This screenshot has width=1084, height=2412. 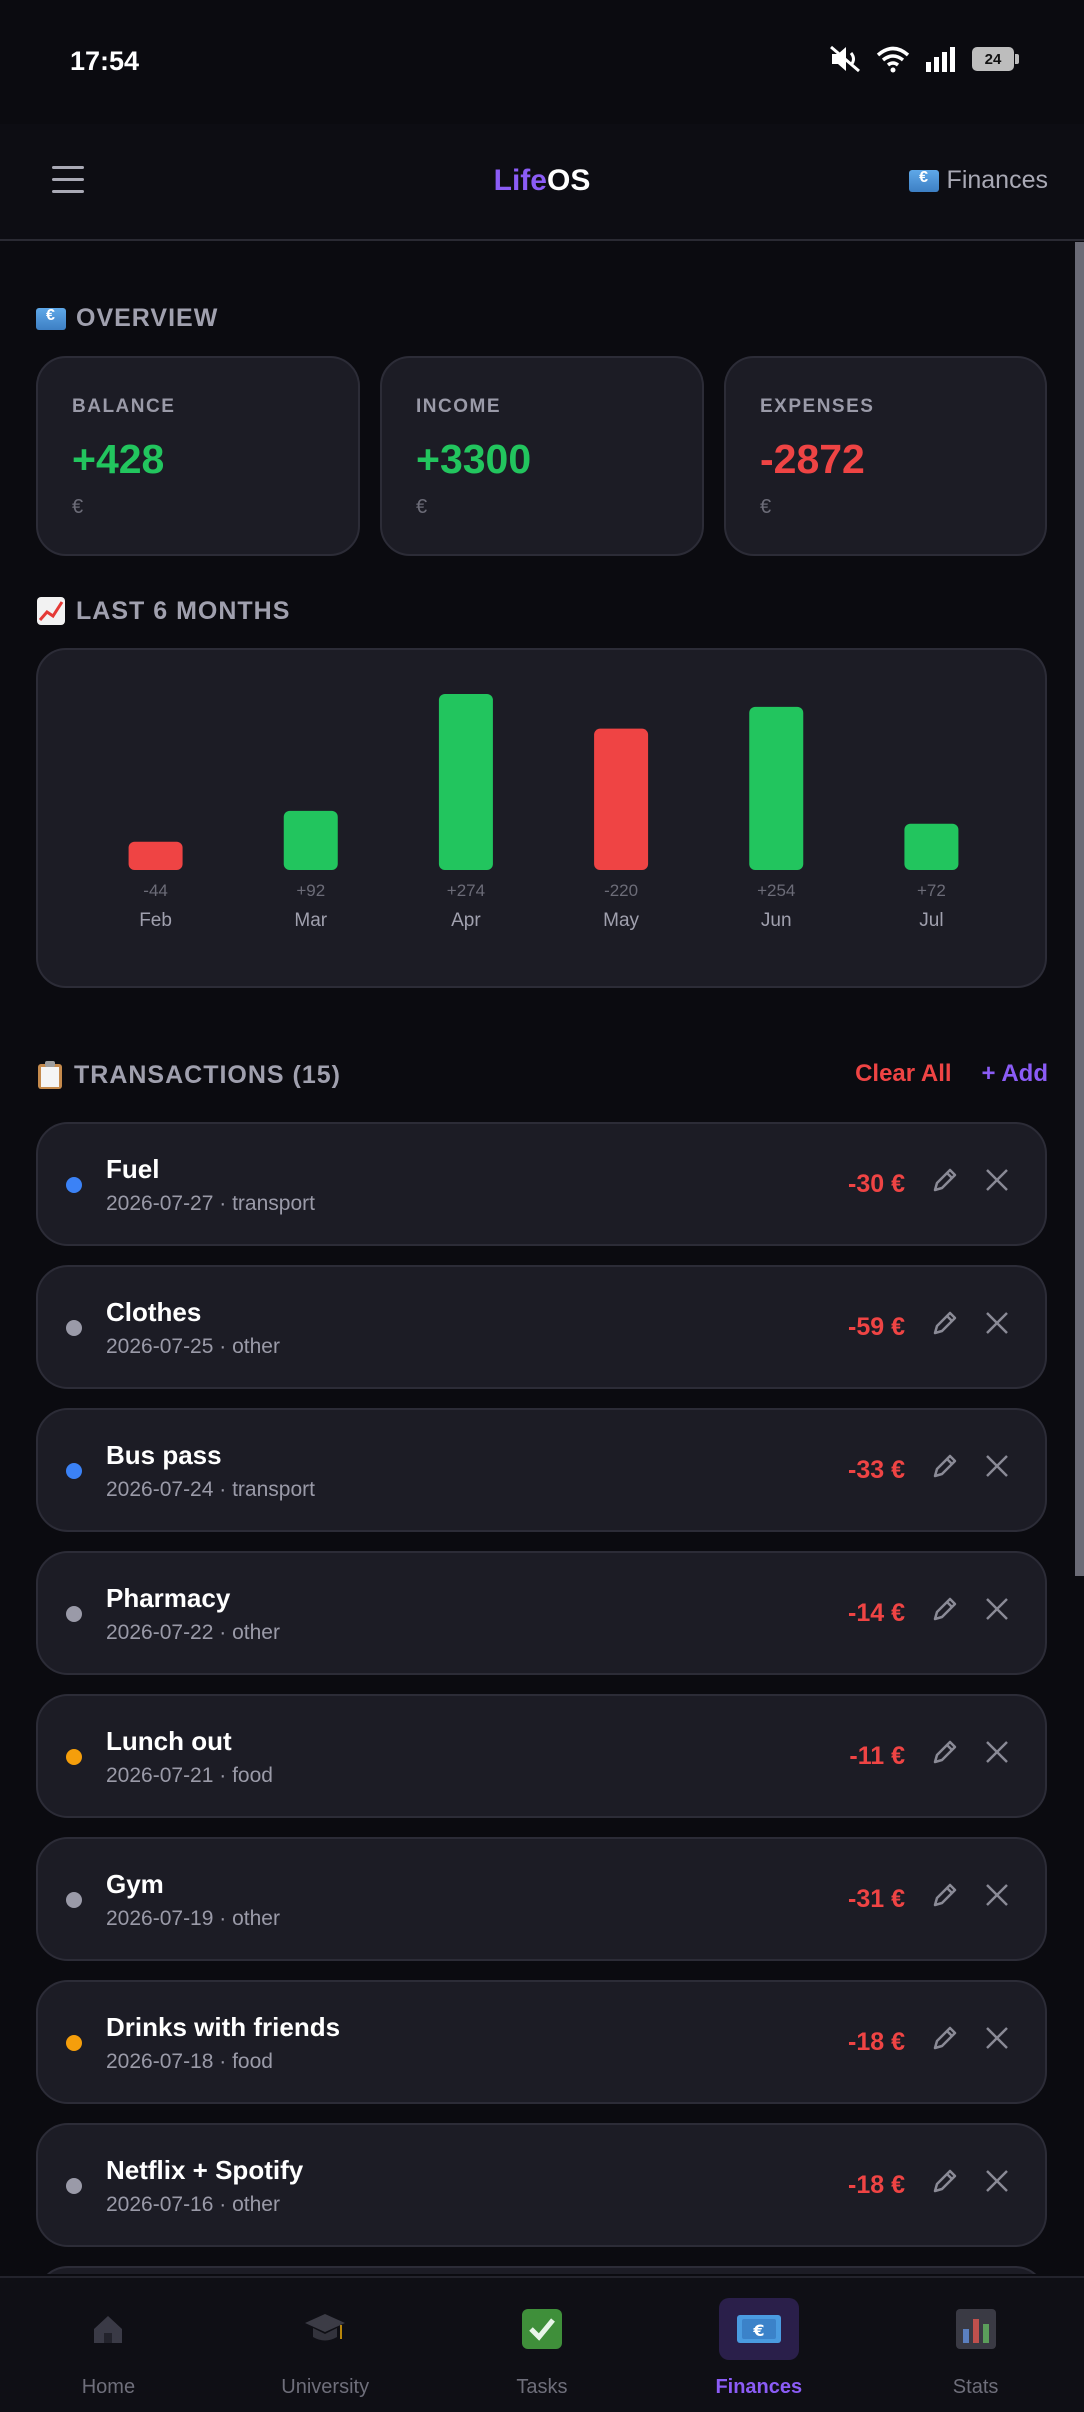 I want to click on scrollbar, so click(x=1079, y=909).